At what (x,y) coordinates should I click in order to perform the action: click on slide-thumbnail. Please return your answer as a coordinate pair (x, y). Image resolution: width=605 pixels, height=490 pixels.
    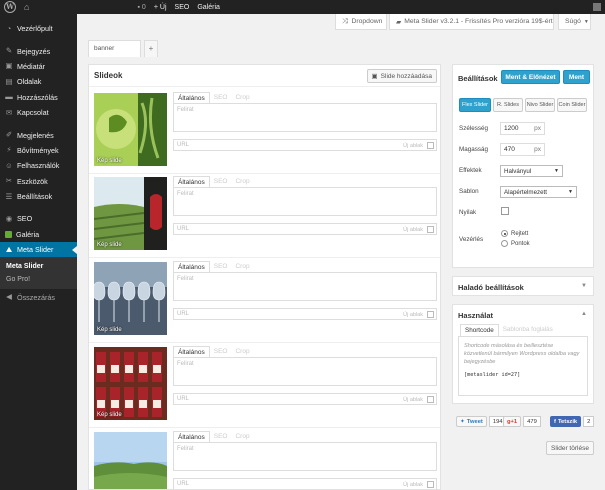
    Looking at the image, I should click on (130, 460).